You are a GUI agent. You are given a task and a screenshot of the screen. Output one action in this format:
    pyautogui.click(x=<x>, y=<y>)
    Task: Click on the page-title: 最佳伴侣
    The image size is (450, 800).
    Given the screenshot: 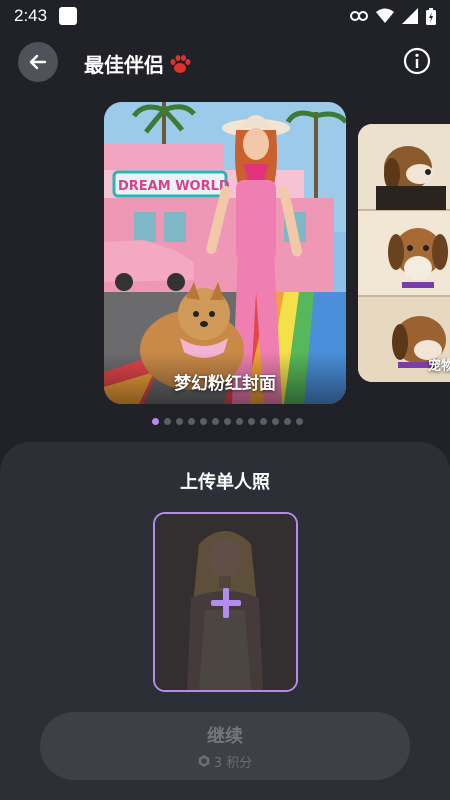 What is the action you would take?
    pyautogui.click(x=138, y=63)
    